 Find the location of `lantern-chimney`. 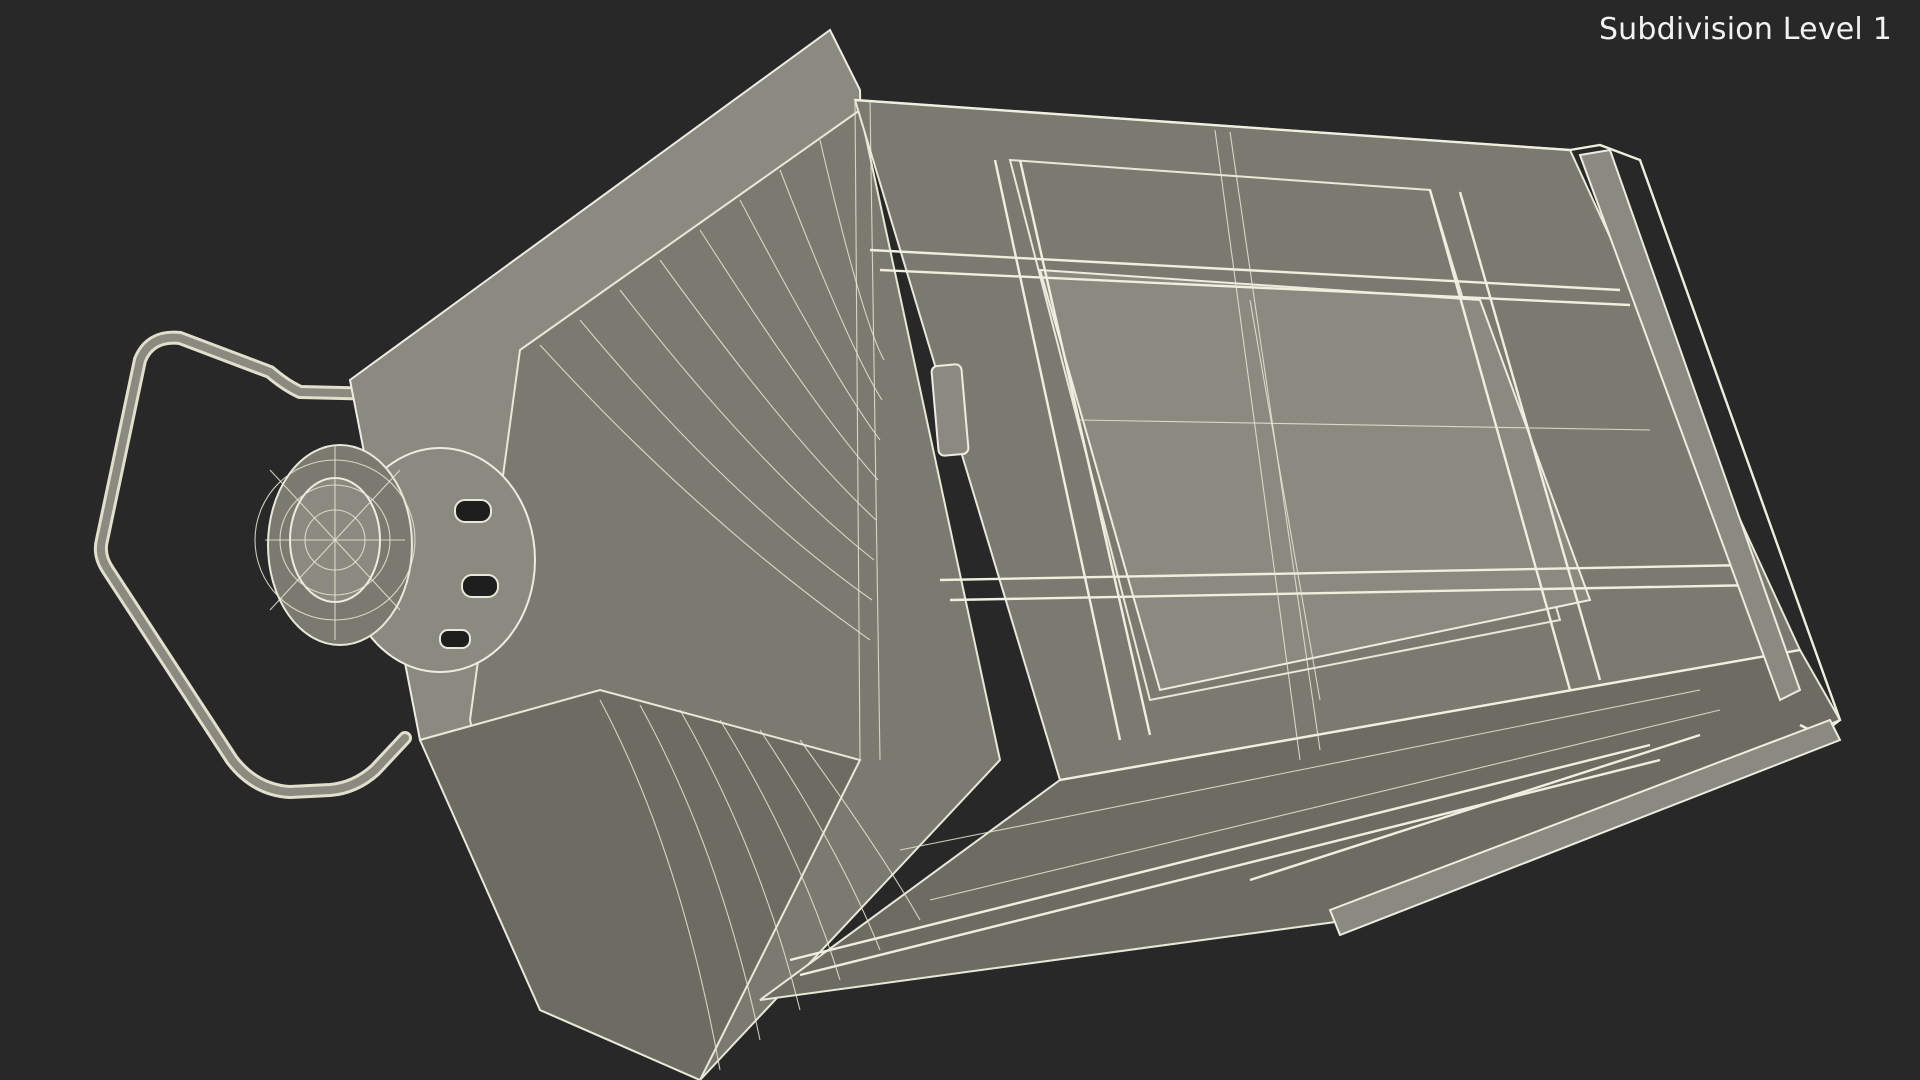

lantern-chimney is located at coordinates (401, 558).